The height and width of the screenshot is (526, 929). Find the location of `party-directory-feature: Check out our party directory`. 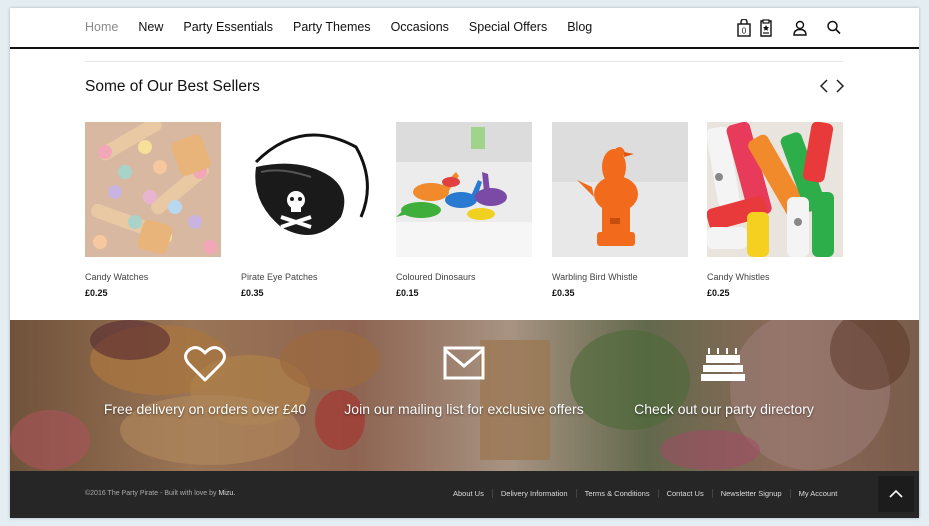

party-directory-feature: Check out our party directory is located at coordinates (724, 395).